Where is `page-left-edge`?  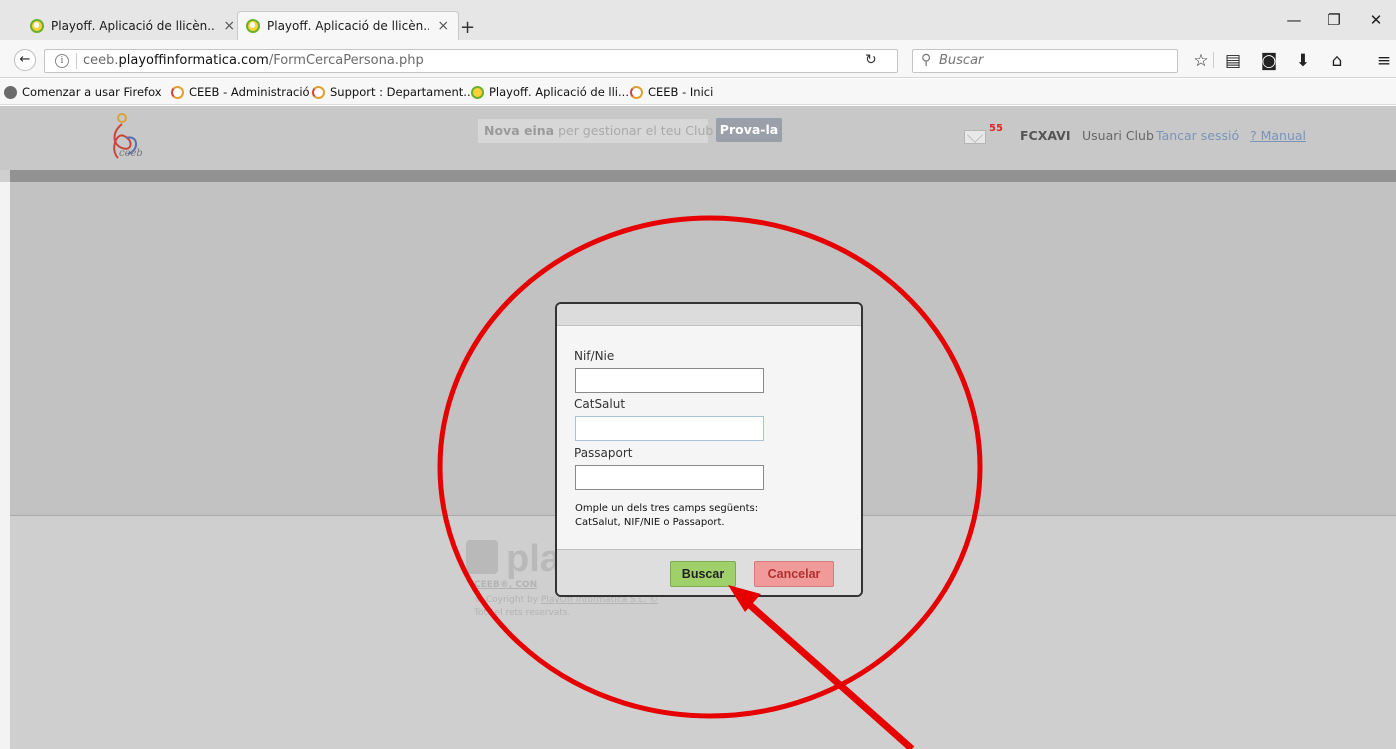
page-left-edge is located at coordinates (5, 465).